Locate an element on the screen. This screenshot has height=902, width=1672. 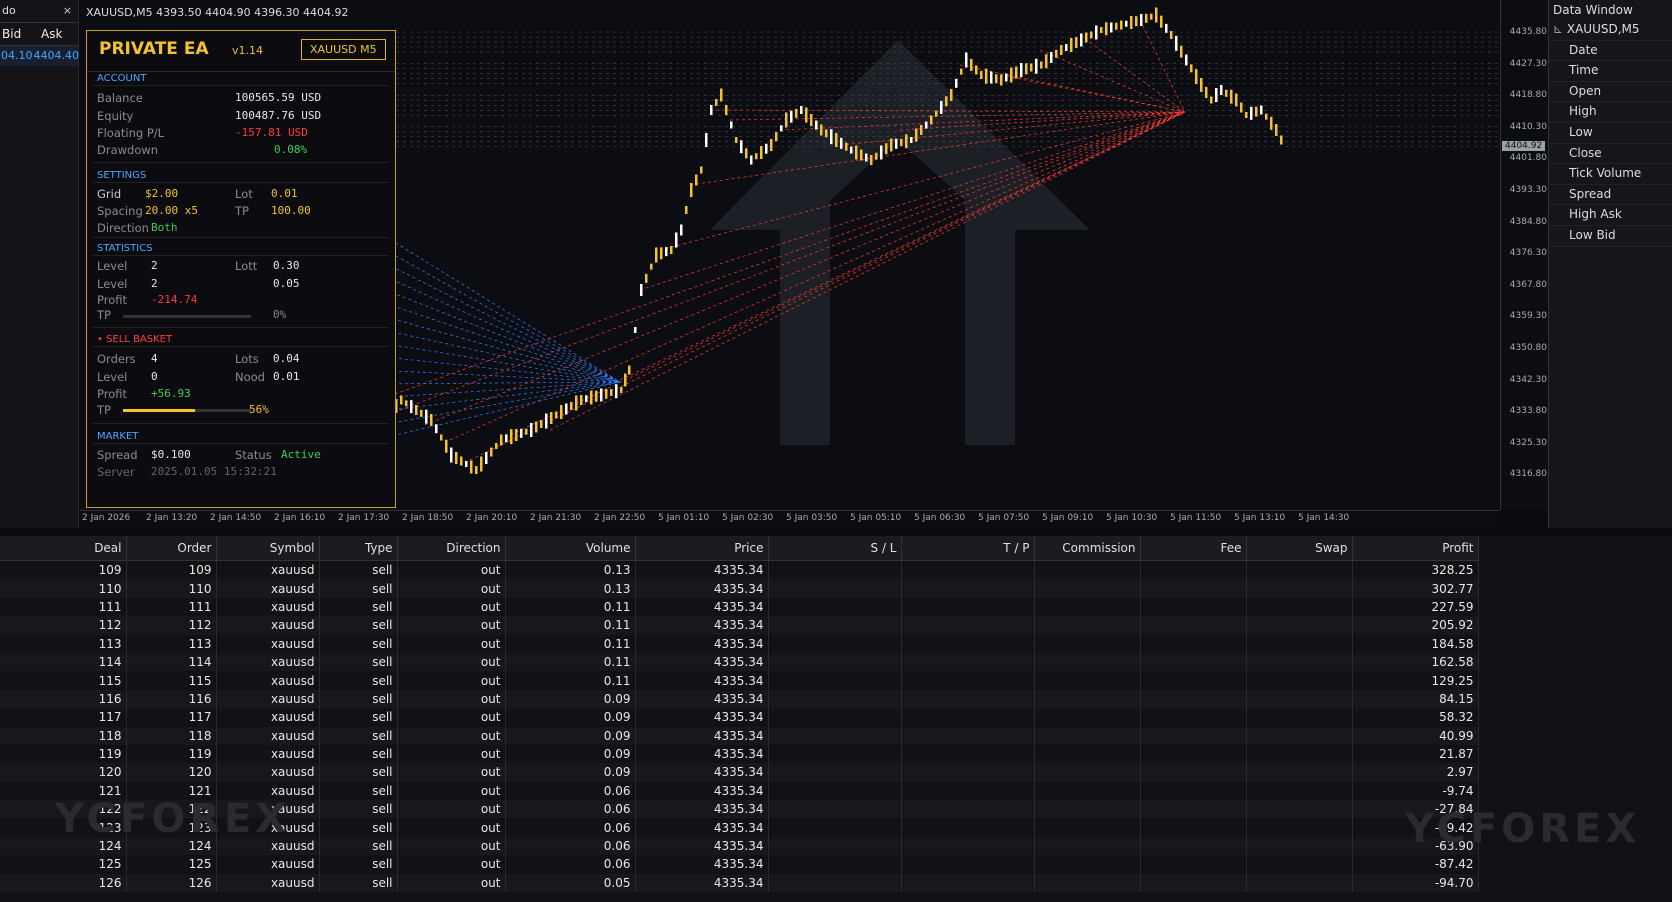
column-header: Profit is located at coordinates (1415, 548).